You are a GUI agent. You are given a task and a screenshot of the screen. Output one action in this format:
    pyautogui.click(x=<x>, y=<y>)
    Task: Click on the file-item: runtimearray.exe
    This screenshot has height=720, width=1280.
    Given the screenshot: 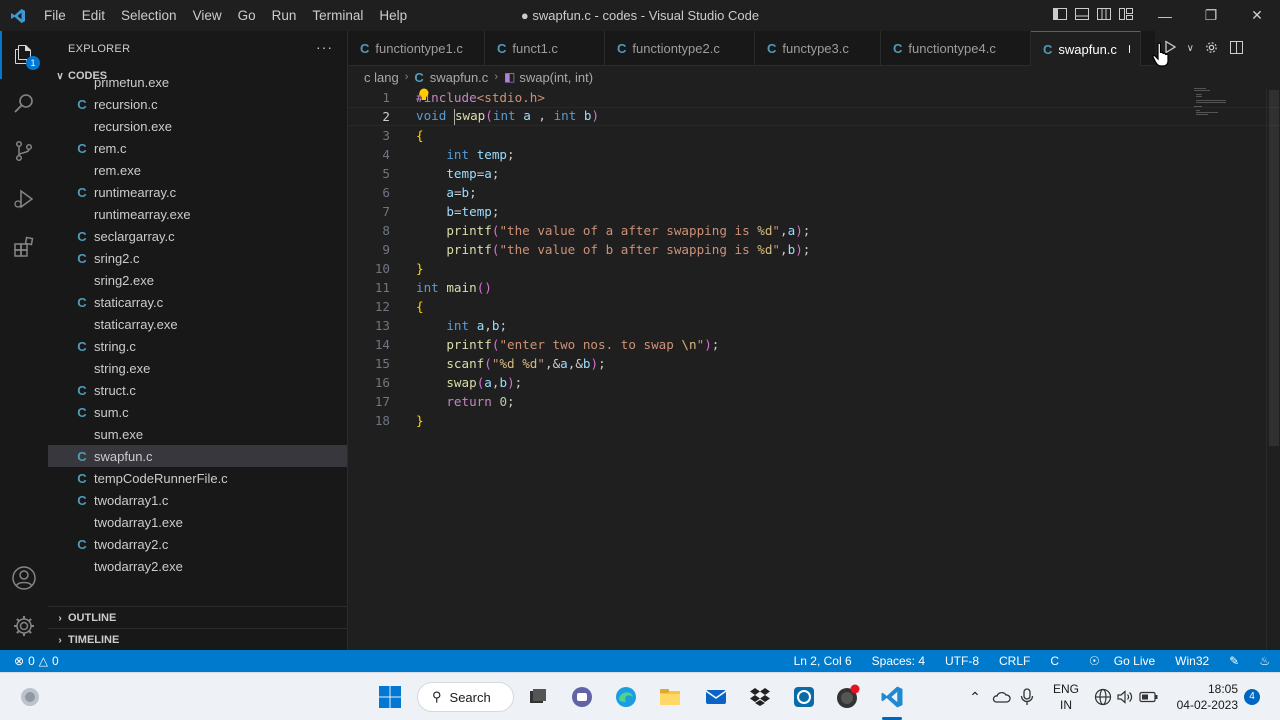 What is the action you would take?
    pyautogui.click(x=197, y=214)
    